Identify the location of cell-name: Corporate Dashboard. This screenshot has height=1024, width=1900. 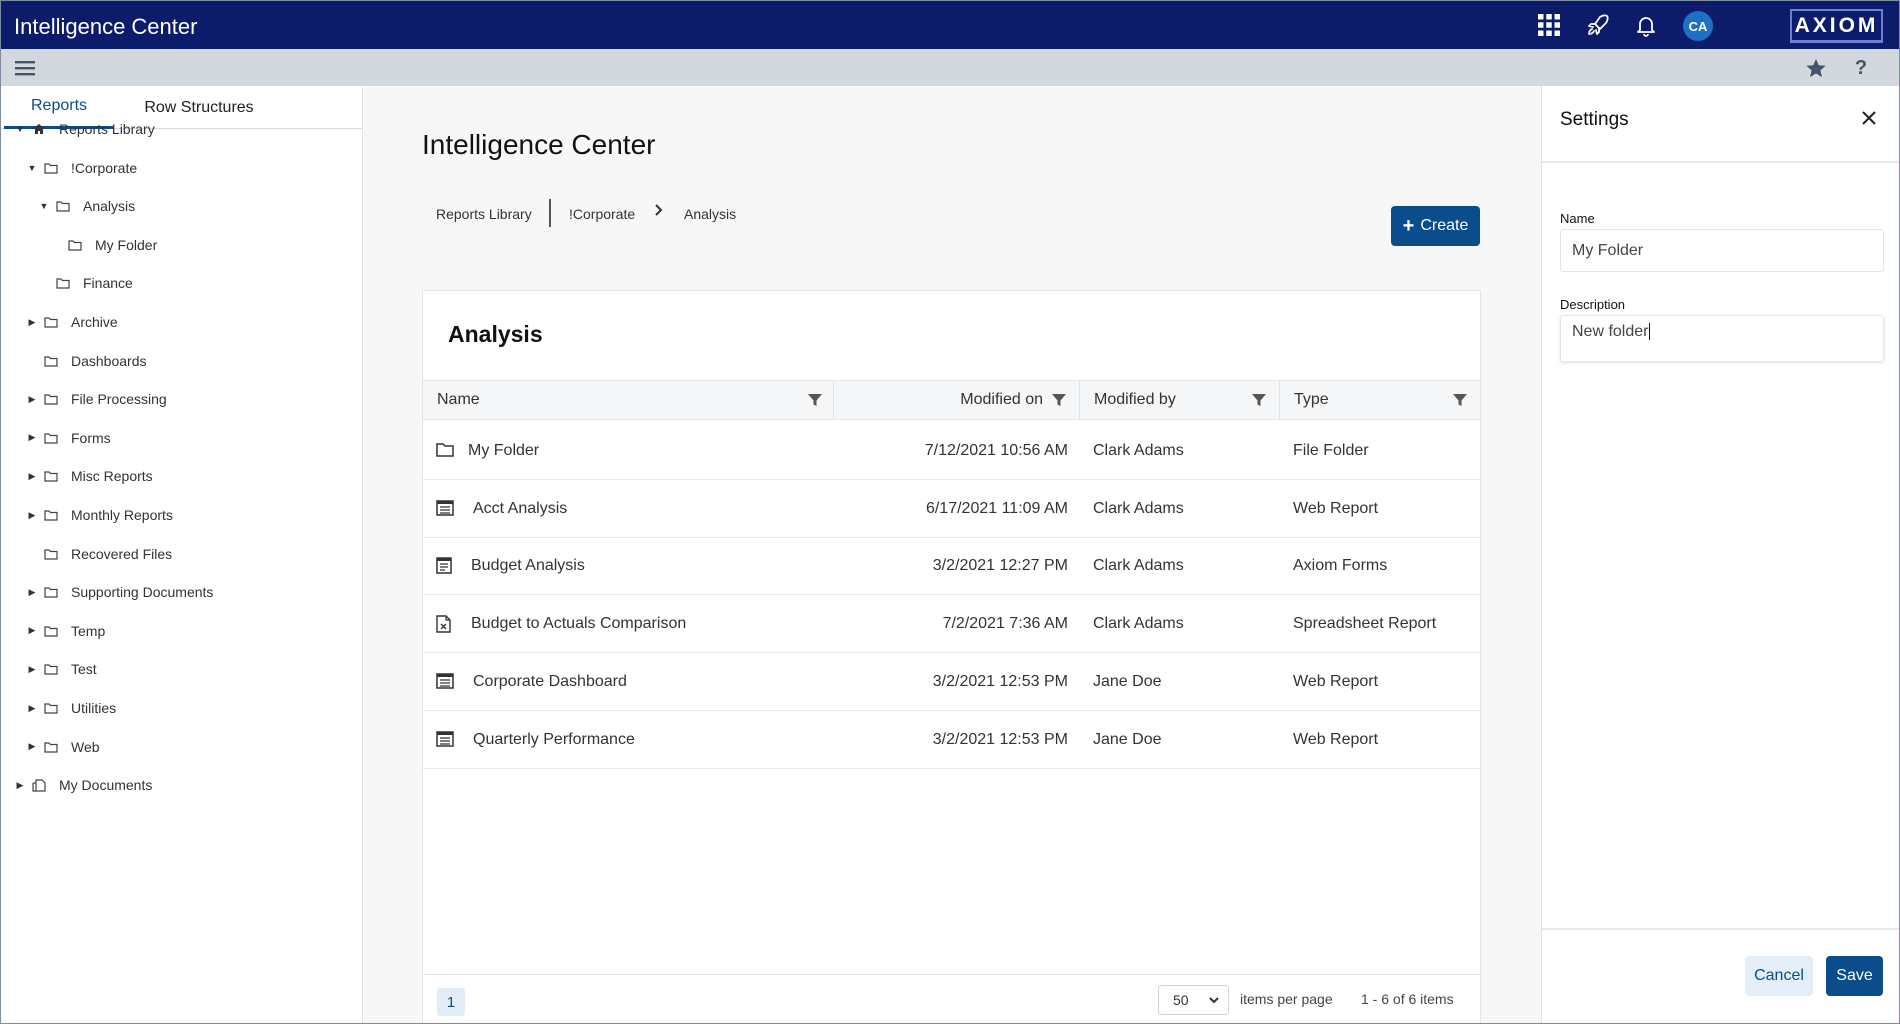
(550, 682).